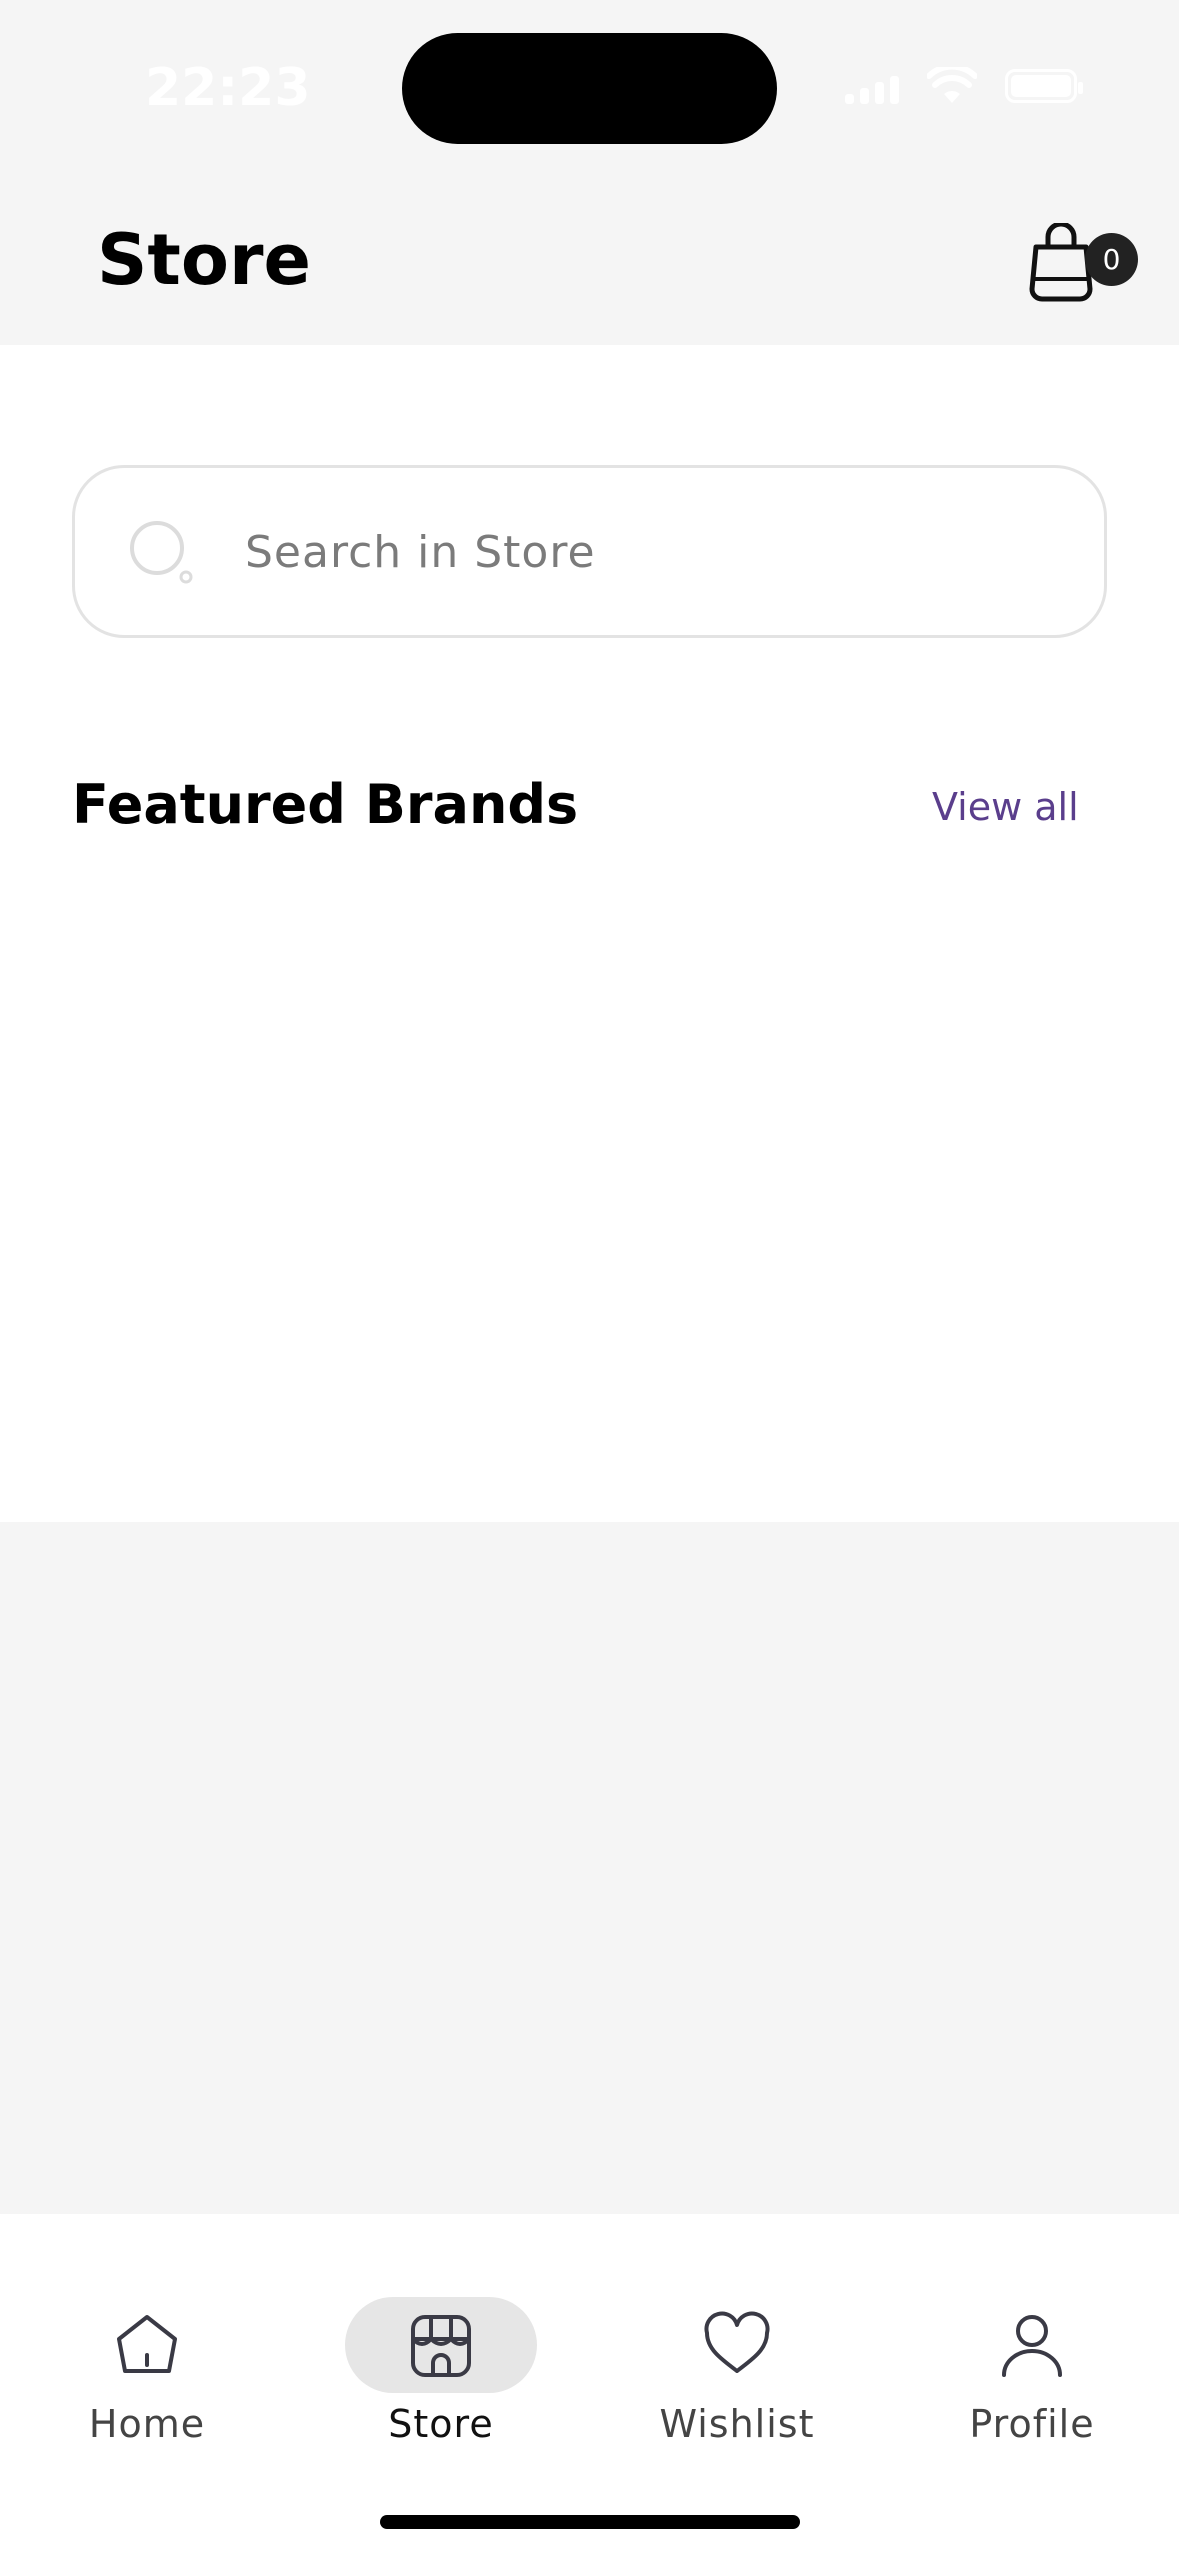 The height and width of the screenshot is (2556, 1179). I want to click on nav-item-store: Store, so click(441, 2350).